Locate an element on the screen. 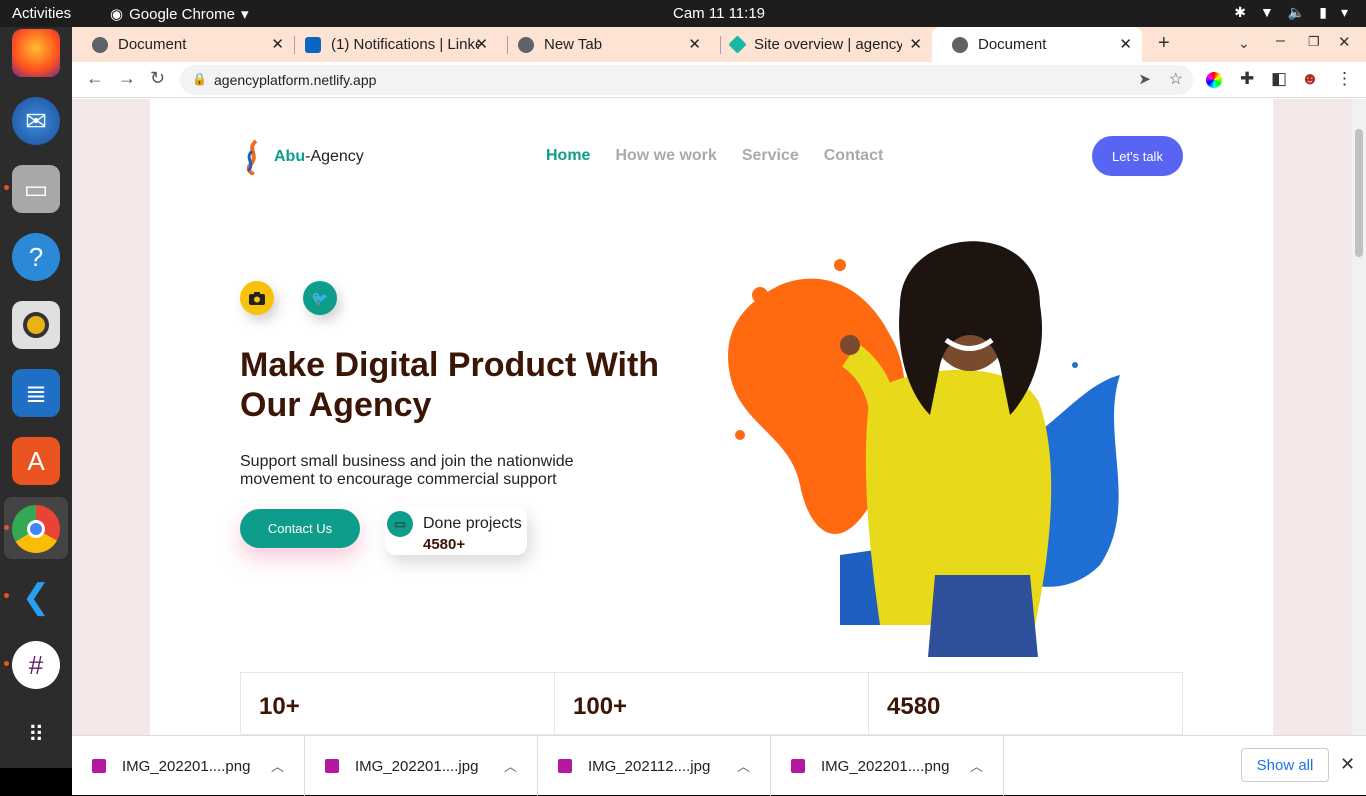 This screenshot has width=1366, height=796. camera-icon is located at coordinates (257, 298).